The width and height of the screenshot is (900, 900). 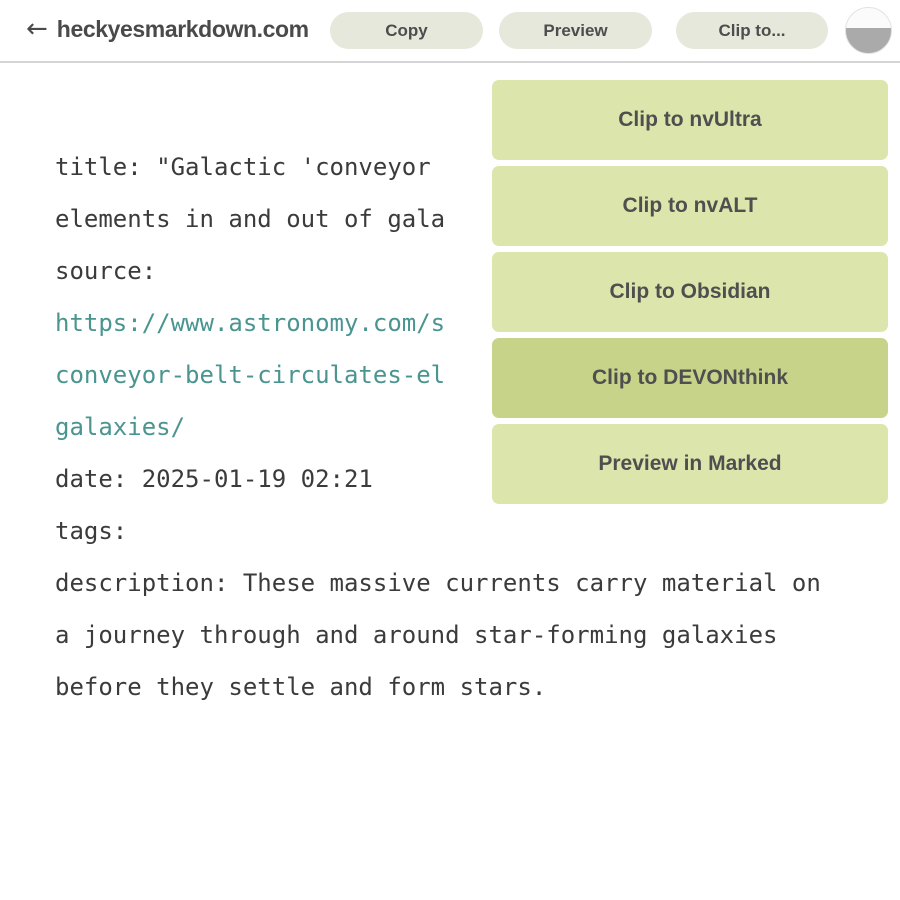 What do you see at coordinates (406, 30) in the screenshot?
I see `copy-button: Copy` at bounding box center [406, 30].